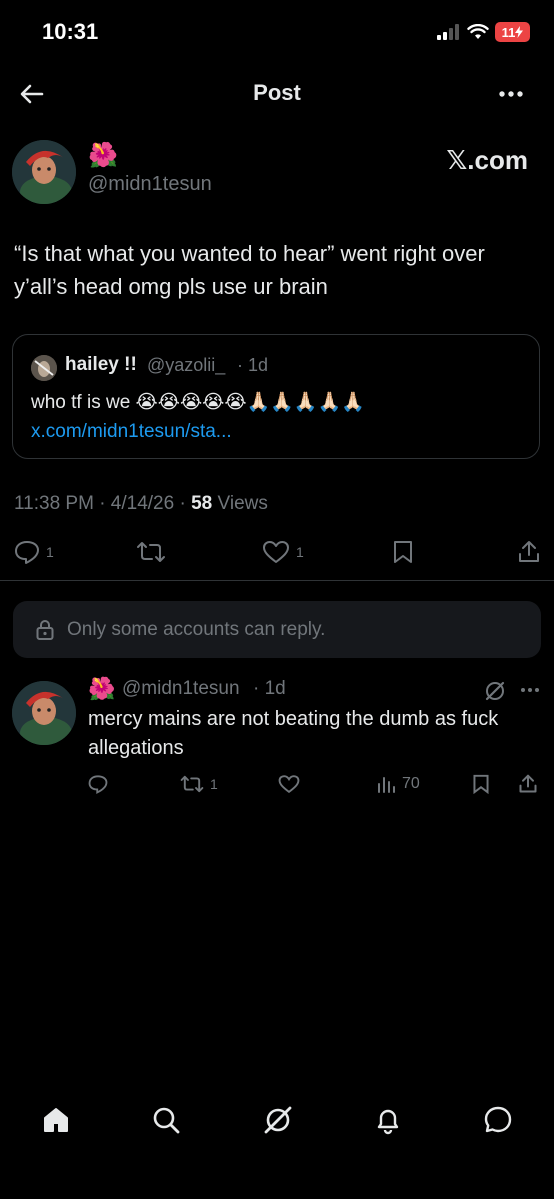  Describe the element at coordinates (150, 184) in the screenshot. I see `author-handle: @midn1tesun` at that location.